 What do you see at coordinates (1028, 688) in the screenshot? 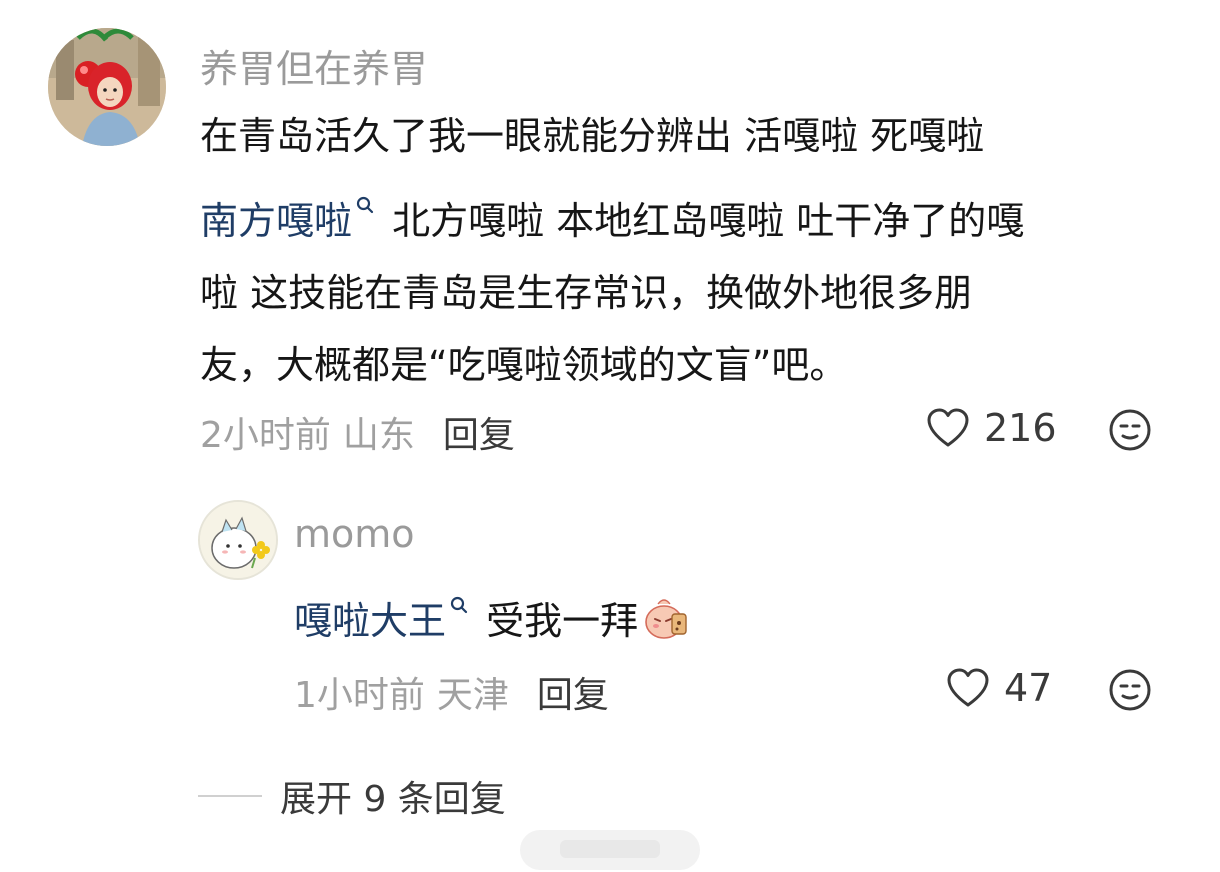
I see `like-count: 47` at bounding box center [1028, 688].